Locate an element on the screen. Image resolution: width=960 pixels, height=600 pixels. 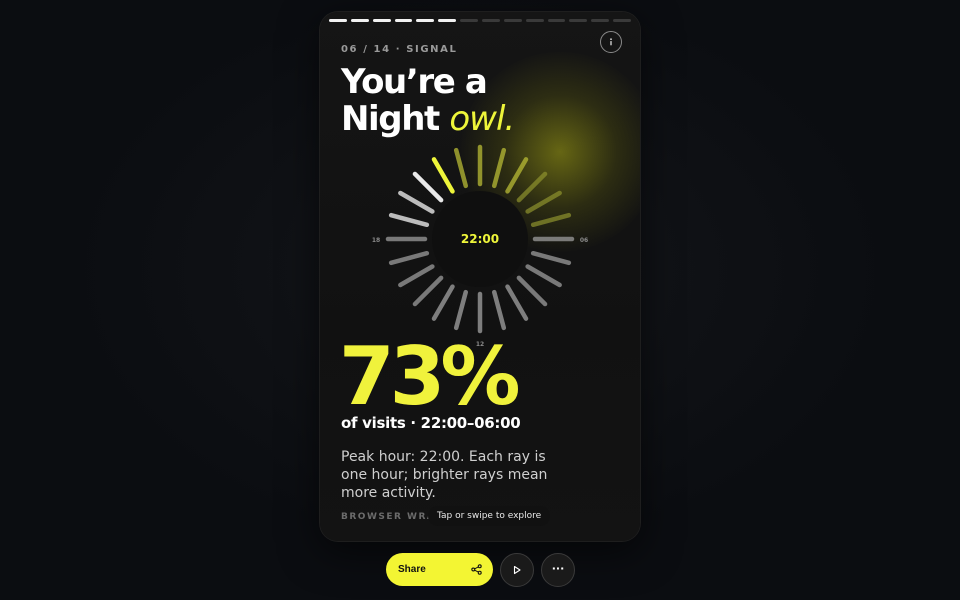
hour-dial: 22:00 18 06 12 is located at coordinates (480, 239).